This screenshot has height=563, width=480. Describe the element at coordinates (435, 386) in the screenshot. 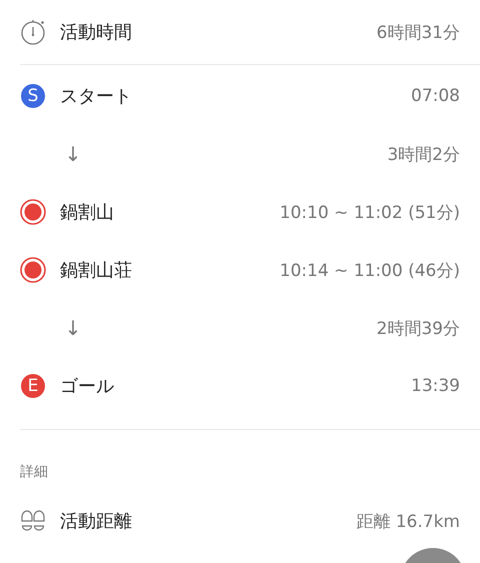

I see `stop-time: 13:39` at that location.